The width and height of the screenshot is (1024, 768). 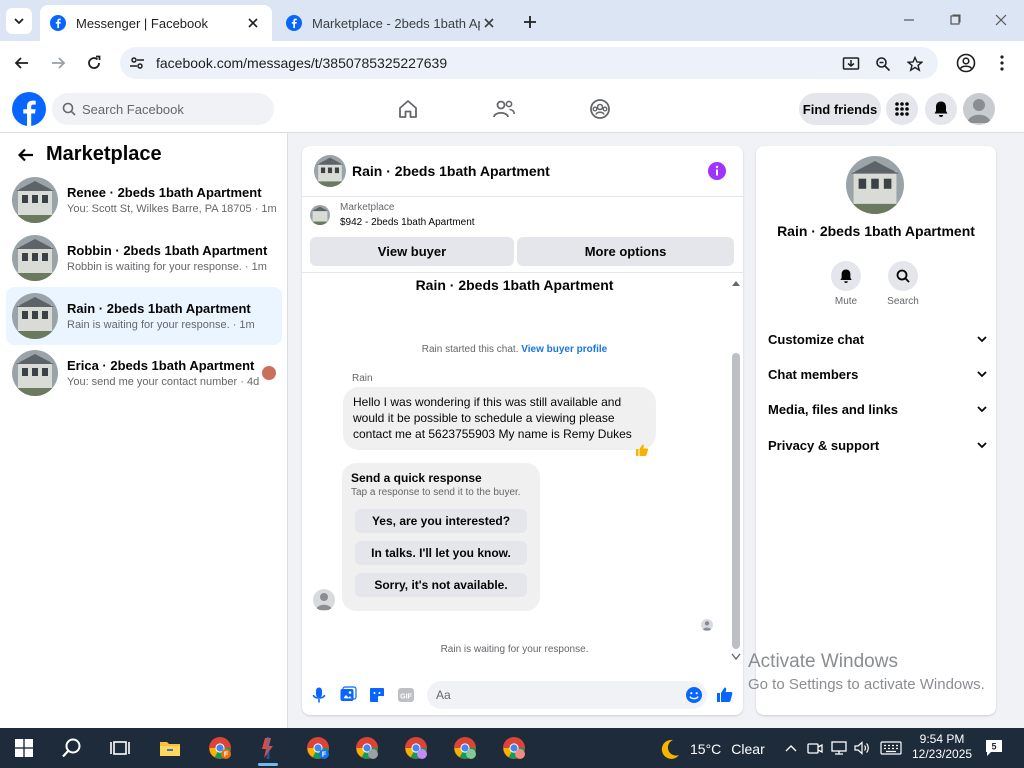 I want to click on chat-title: Rain · 2beds 1bath Apartment, so click(x=451, y=171).